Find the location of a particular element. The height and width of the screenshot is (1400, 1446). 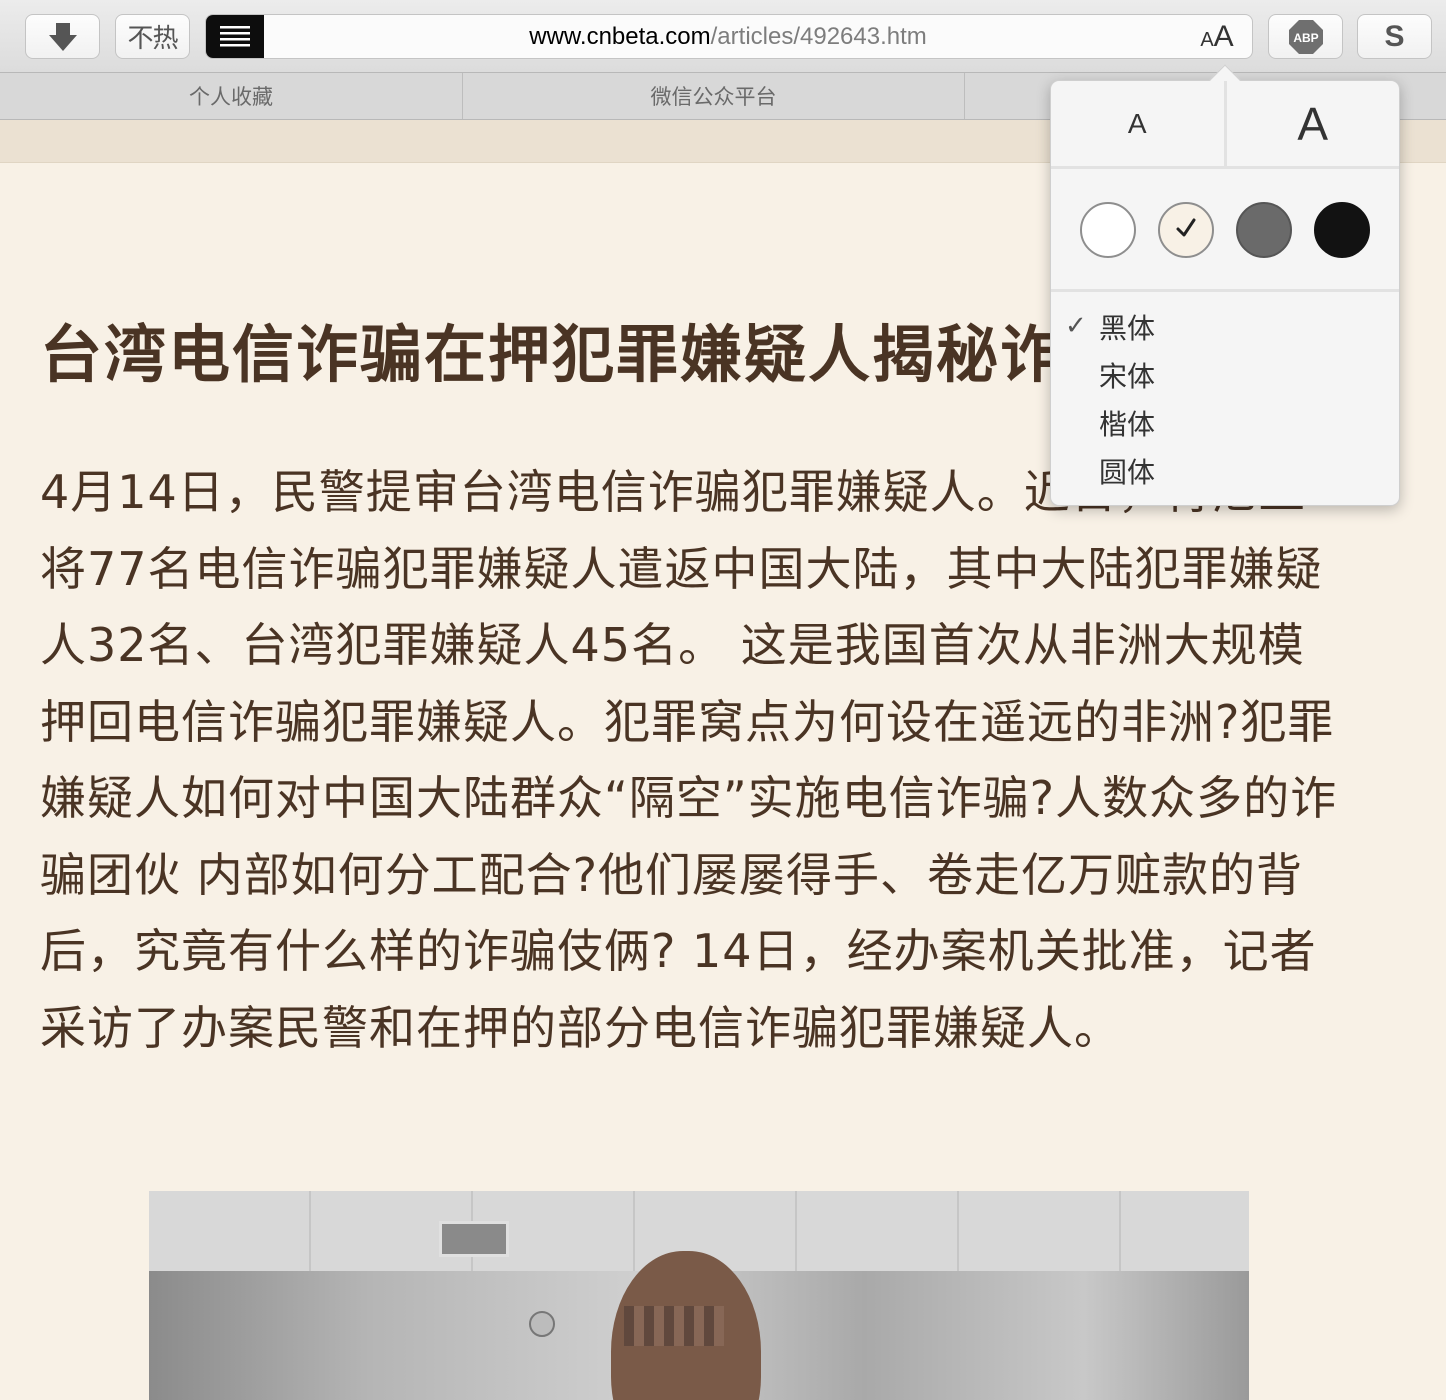

font-option-heiti: ✓ 黑体 is located at coordinates (1225, 327).